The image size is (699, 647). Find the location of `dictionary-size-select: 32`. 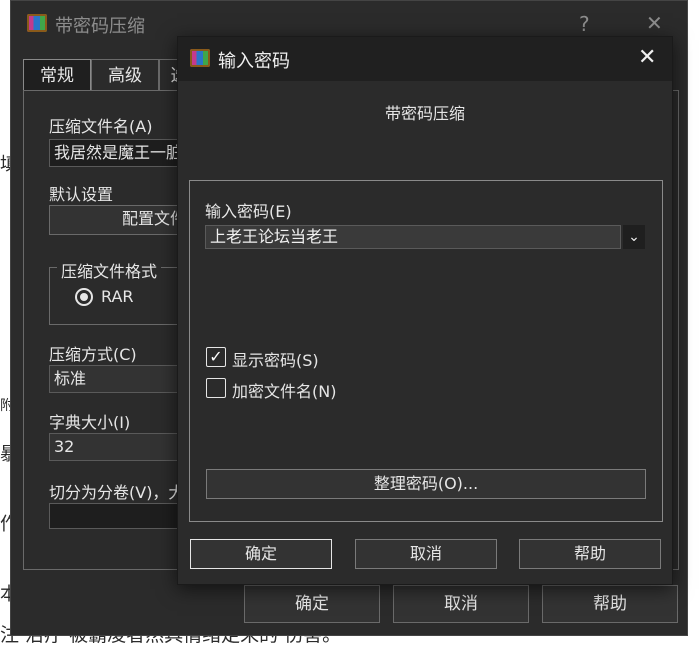

dictionary-size-select: 32 is located at coordinates (119, 447).